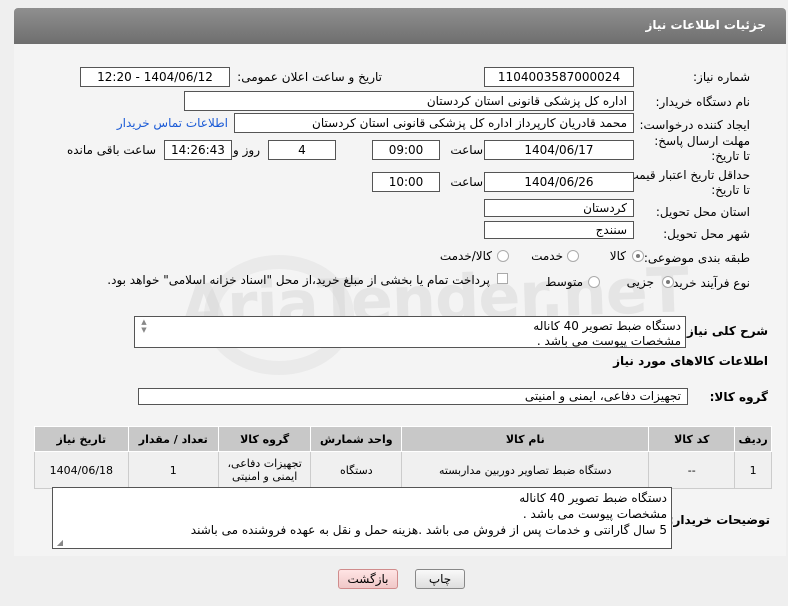 This screenshot has height=606, width=788. What do you see at coordinates (593, 498) in the screenshot?
I see `buyer-notes-line-1: دستگاه ضبط تصویر 40 کاناله` at bounding box center [593, 498].